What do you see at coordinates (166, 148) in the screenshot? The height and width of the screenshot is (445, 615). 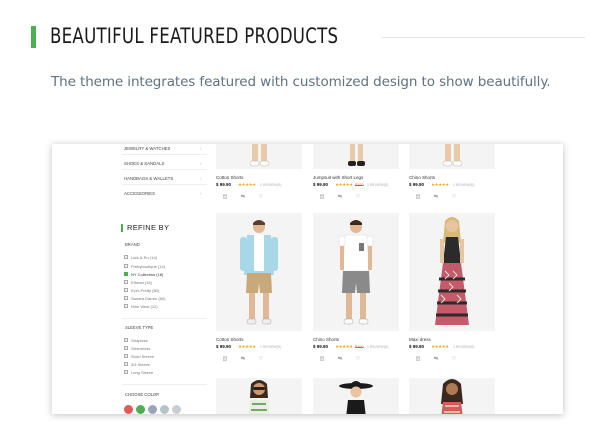 I see `category-jewelry-watches: JEWELRY & WATCHES` at bounding box center [166, 148].